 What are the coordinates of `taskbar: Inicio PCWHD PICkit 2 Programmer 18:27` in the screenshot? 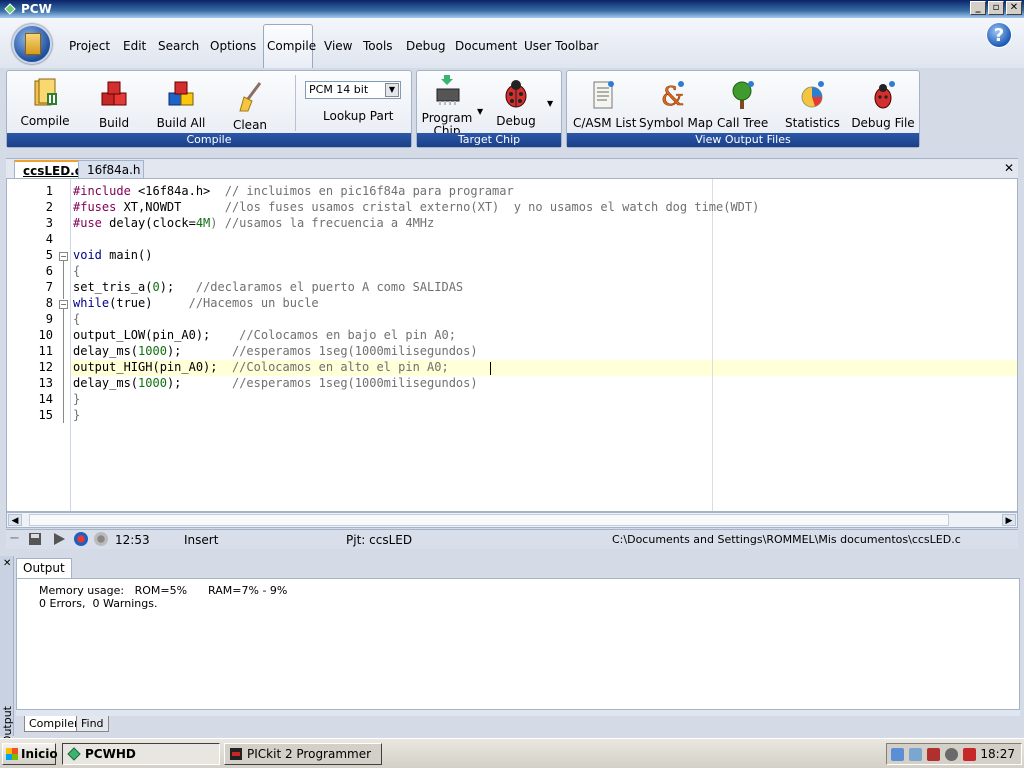 It's located at (512, 753).